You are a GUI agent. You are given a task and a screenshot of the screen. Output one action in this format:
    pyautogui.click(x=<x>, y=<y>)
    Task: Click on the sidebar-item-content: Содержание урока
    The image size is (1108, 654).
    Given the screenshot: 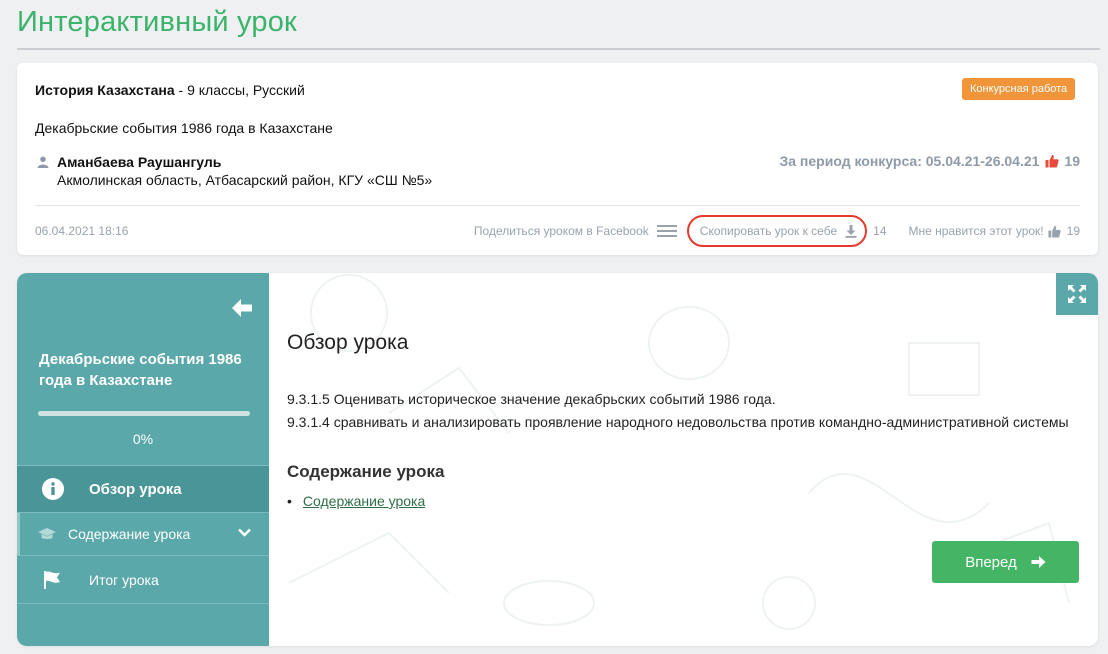 What is the action you would take?
    pyautogui.click(x=143, y=534)
    